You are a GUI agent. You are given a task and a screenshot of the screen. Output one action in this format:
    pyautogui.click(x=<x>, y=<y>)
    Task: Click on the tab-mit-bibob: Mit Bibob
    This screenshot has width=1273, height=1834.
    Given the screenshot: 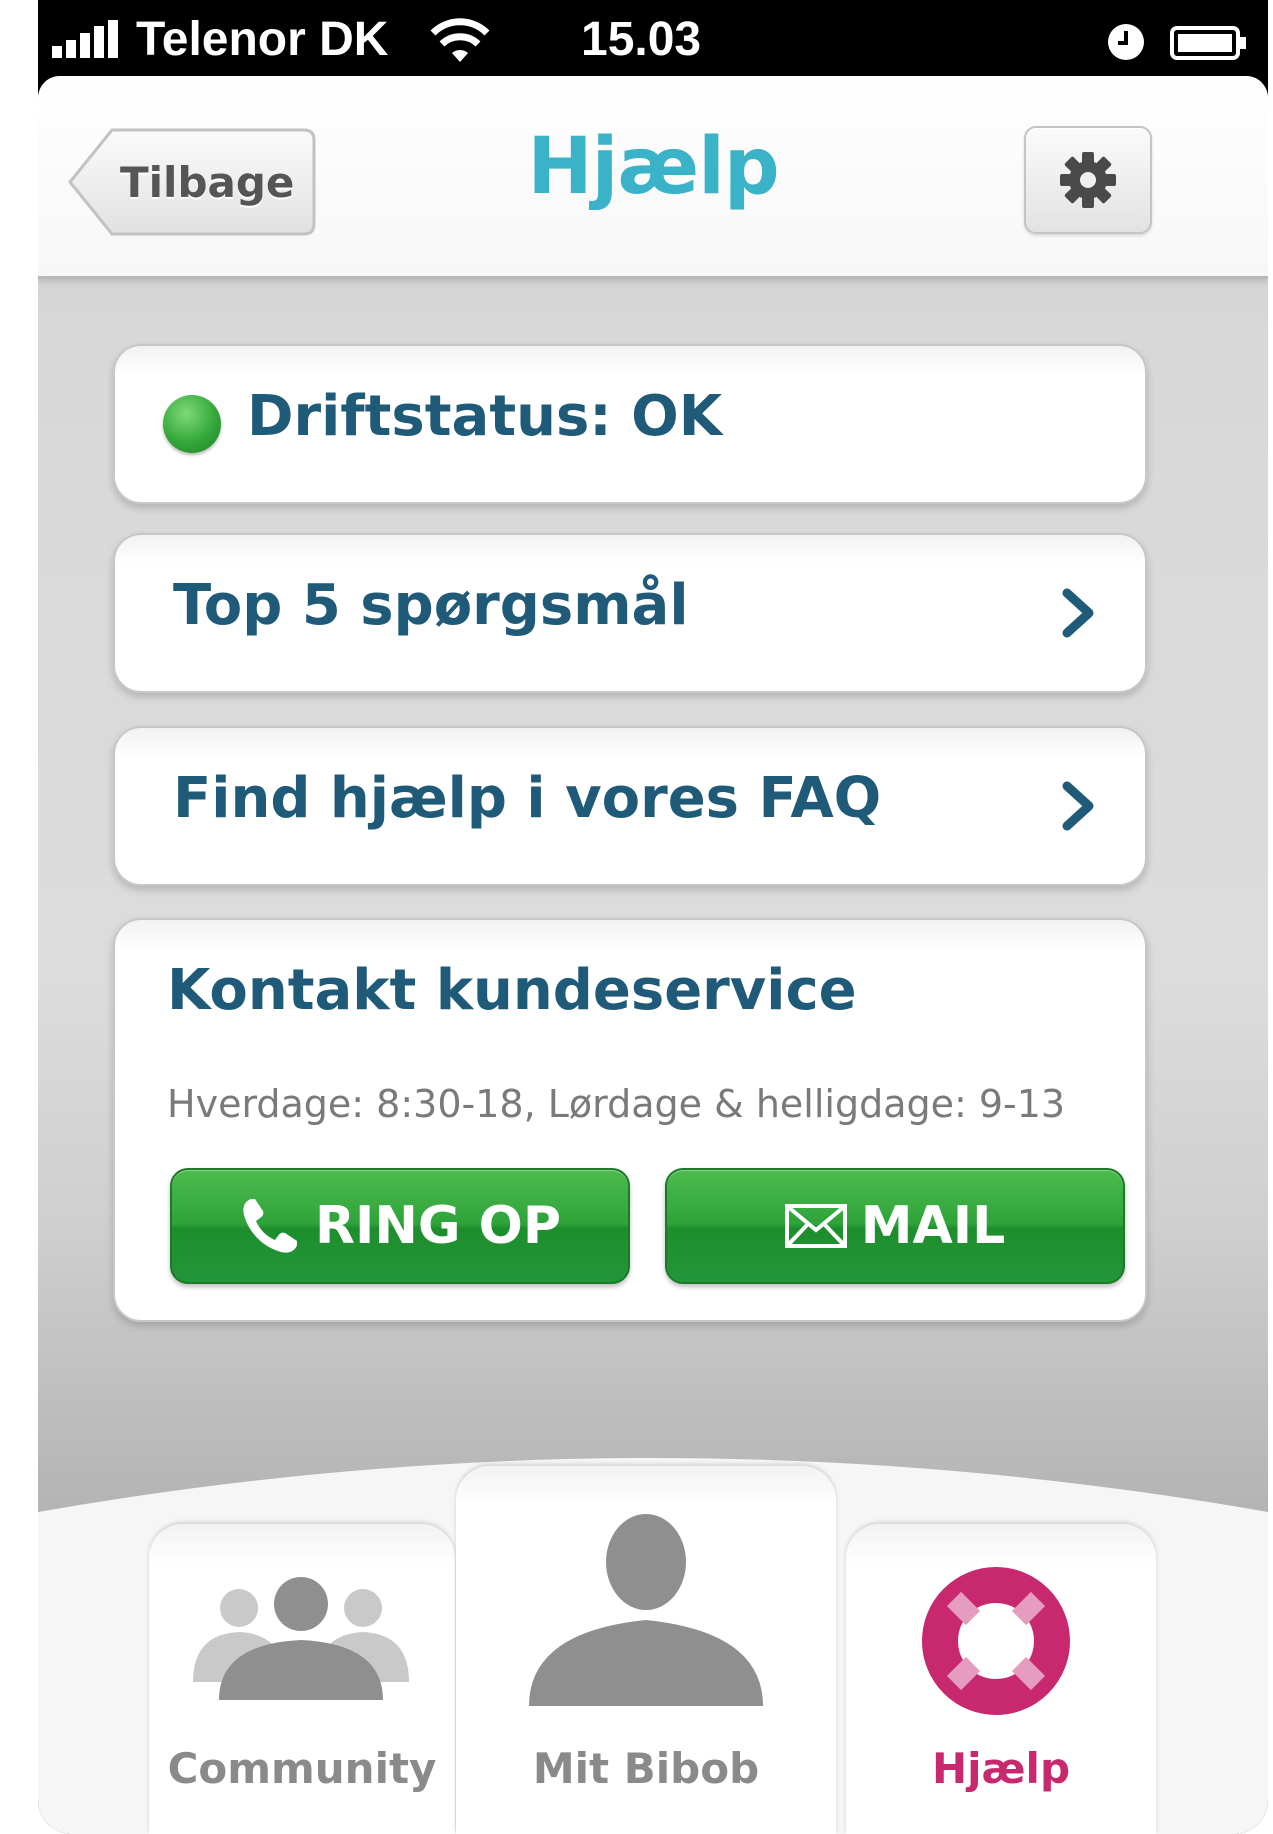 What is the action you would take?
    pyautogui.click(x=646, y=1650)
    